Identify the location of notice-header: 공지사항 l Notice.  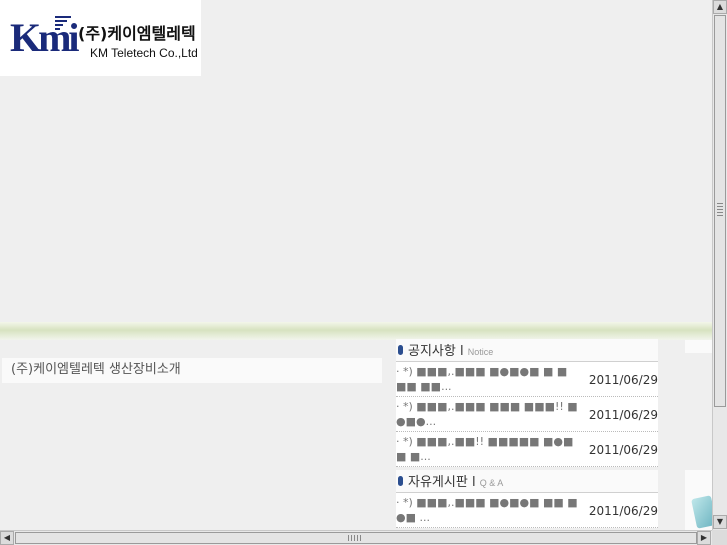
(527, 350).